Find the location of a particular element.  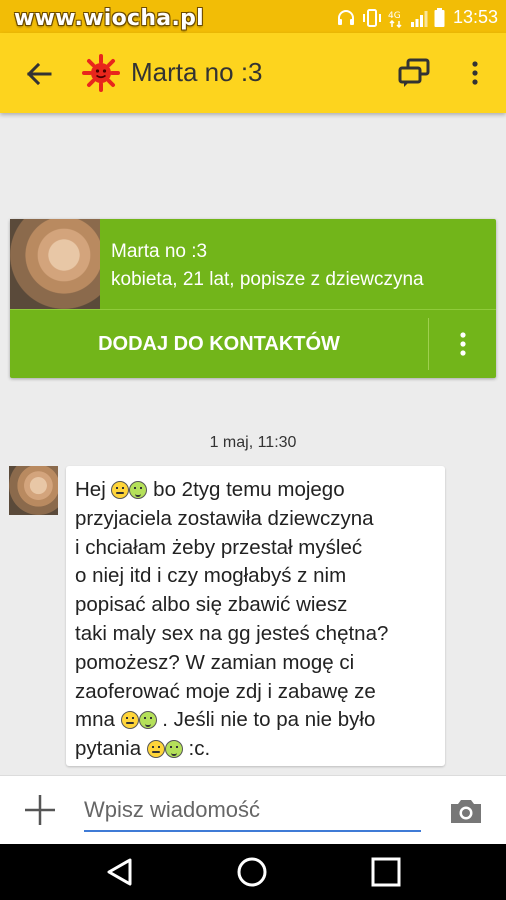

message-line: zaoferować moje zdj i zabawę ze is located at coordinates (255, 692).